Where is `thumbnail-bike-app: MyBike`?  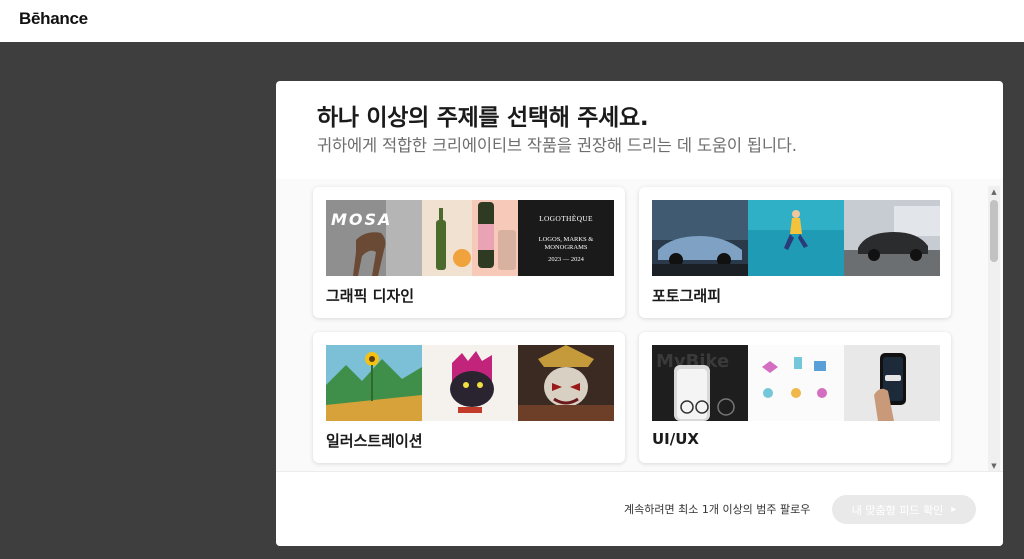
thumbnail-bike-app: MyBike is located at coordinates (700, 383).